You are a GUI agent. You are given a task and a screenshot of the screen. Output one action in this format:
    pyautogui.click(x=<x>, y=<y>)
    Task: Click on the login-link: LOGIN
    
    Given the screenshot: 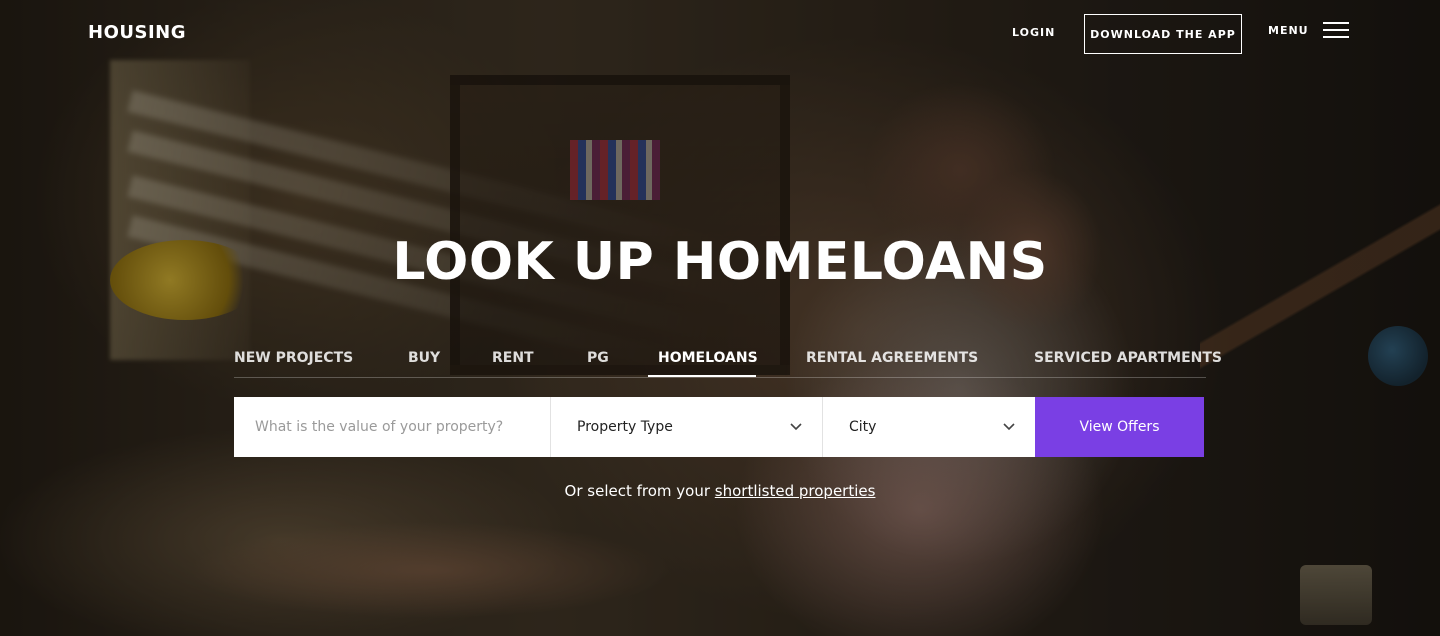 What is the action you would take?
    pyautogui.click(x=1033, y=32)
    